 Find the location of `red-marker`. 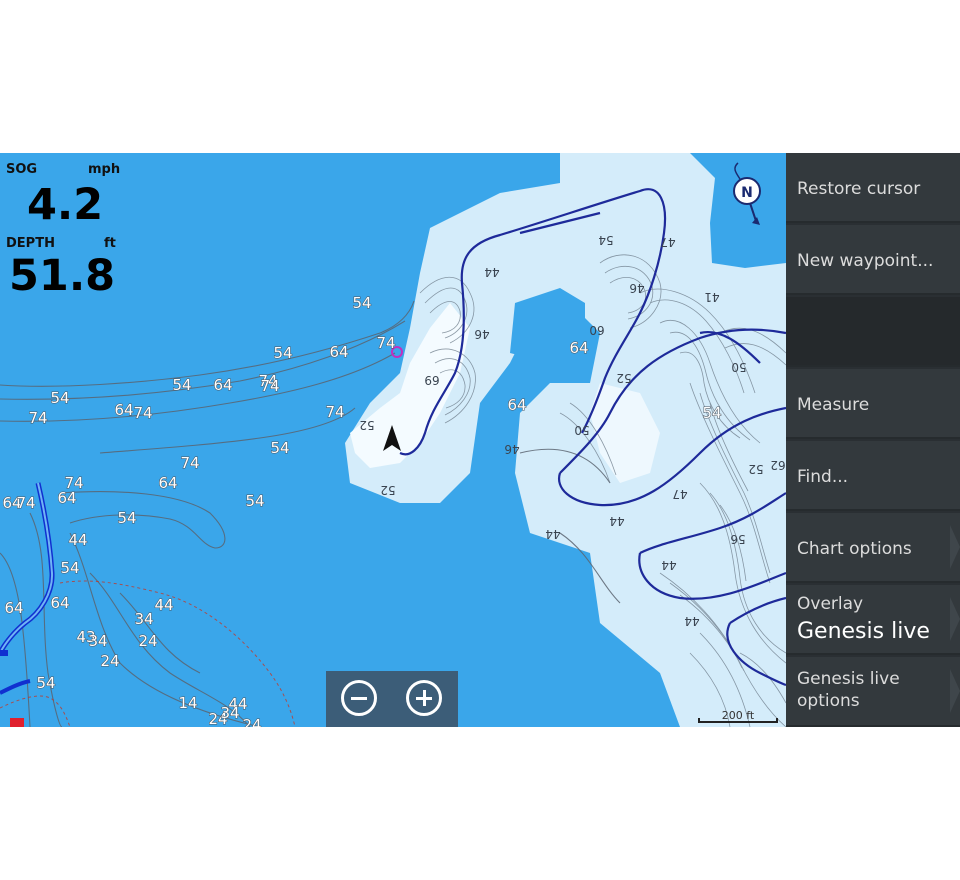

red-marker is located at coordinates (17, 722).